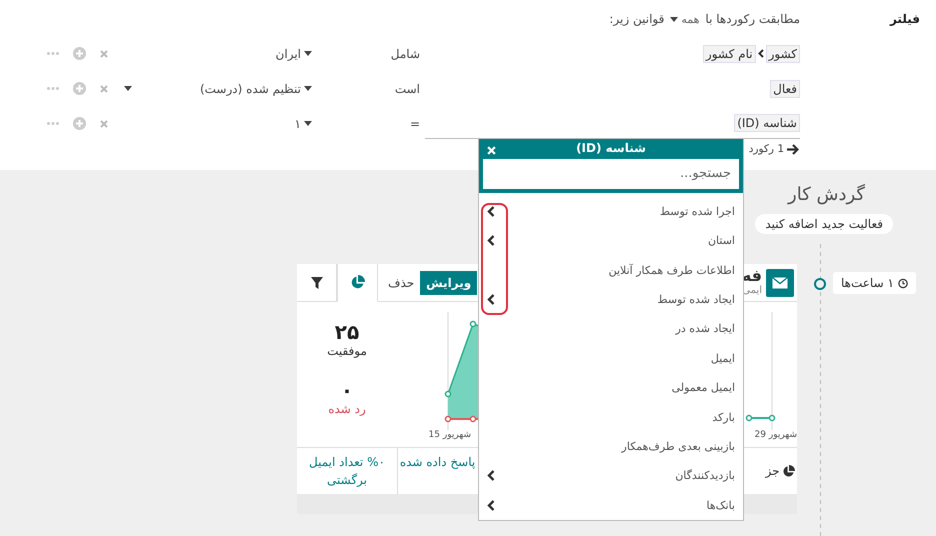 This screenshot has height=536, width=936. I want to click on field-path-token: نام کشور, so click(729, 53).